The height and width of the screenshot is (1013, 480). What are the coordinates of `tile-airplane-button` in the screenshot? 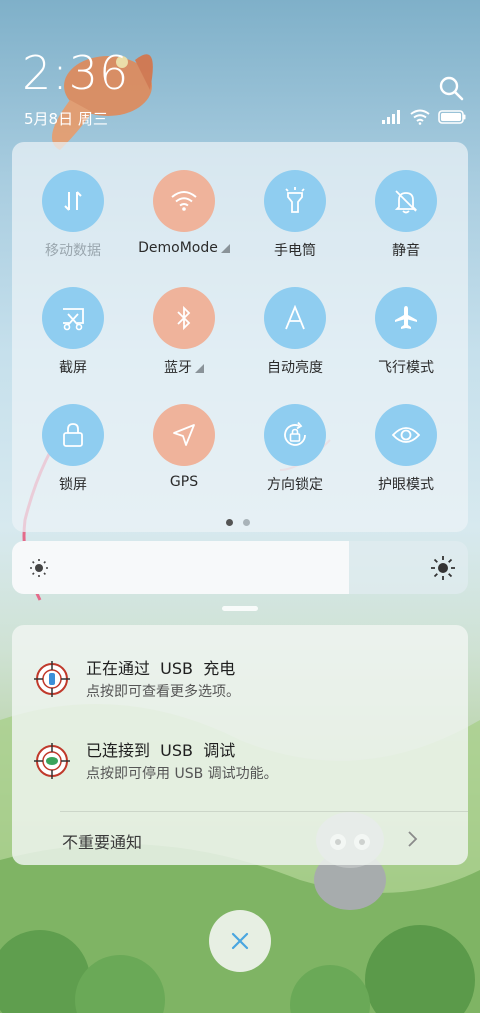 It's located at (406, 318).